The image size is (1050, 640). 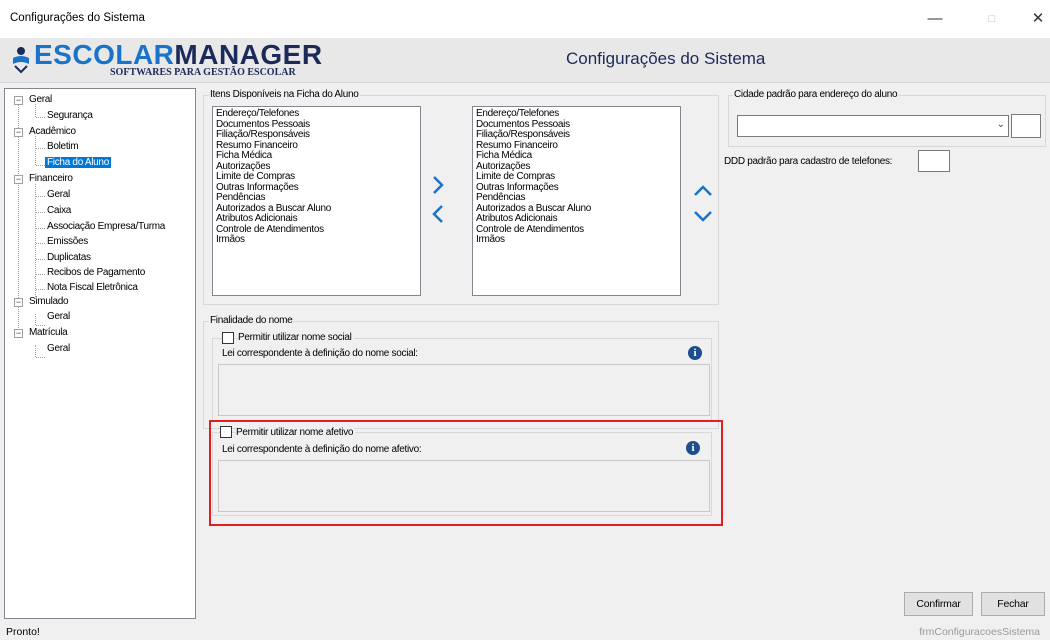 What do you see at coordinates (873, 126) in the screenshot?
I see `cidade-select: ⌄` at bounding box center [873, 126].